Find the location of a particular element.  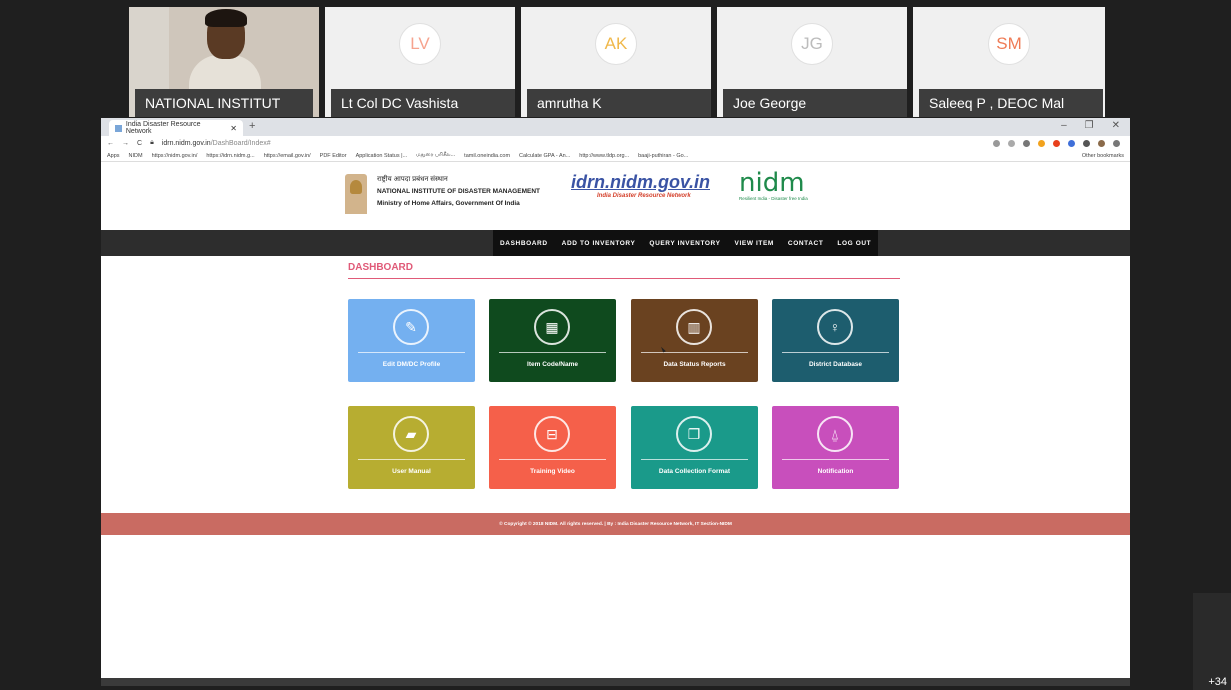

url-field: idrn.nidm.gov.in/DashBoard/Index# is located at coordinates (216, 143).